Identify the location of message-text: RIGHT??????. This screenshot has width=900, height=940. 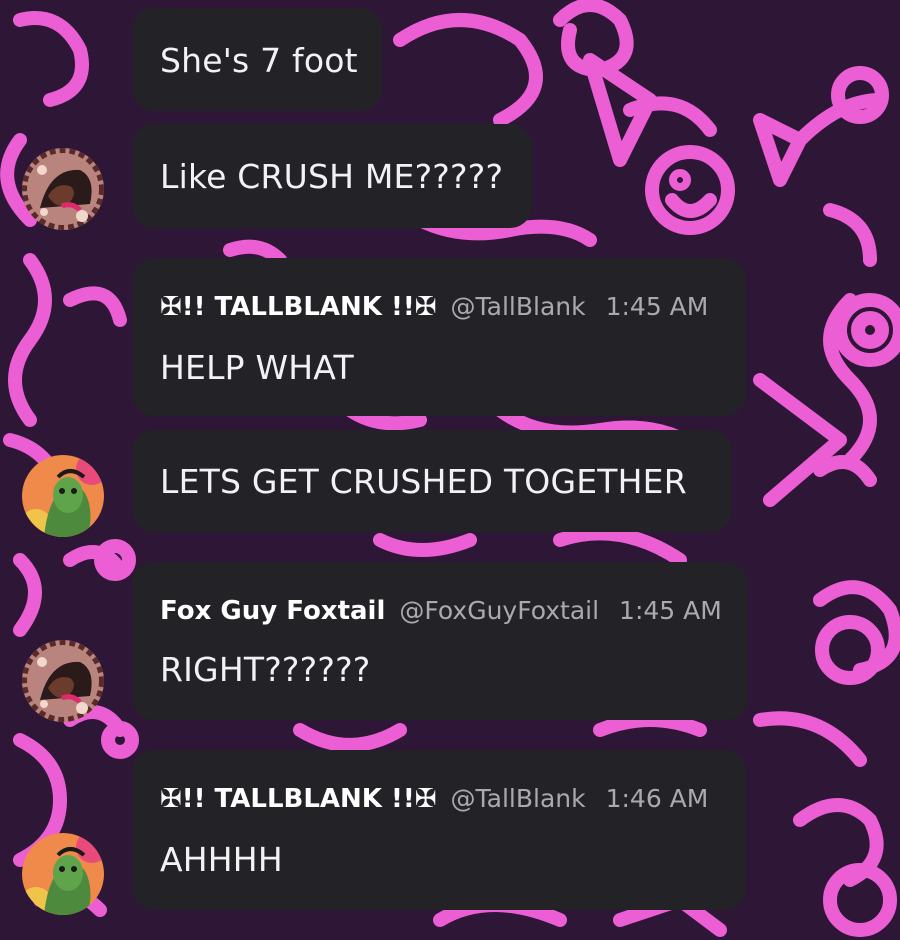
(265, 669).